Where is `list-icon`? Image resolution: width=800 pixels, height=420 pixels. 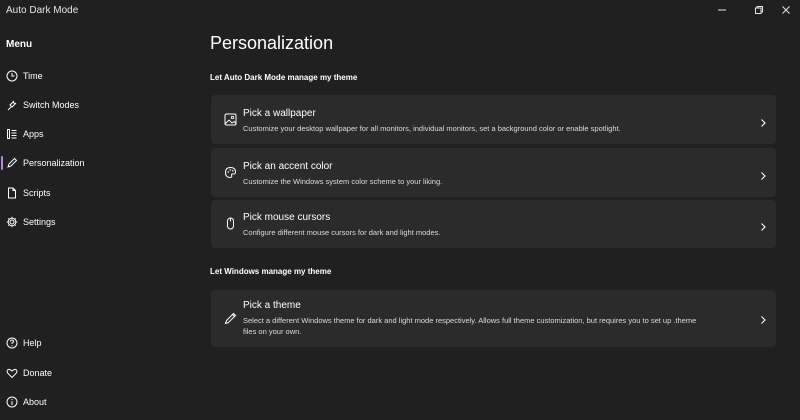
list-icon is located at coordinates (12, 134).